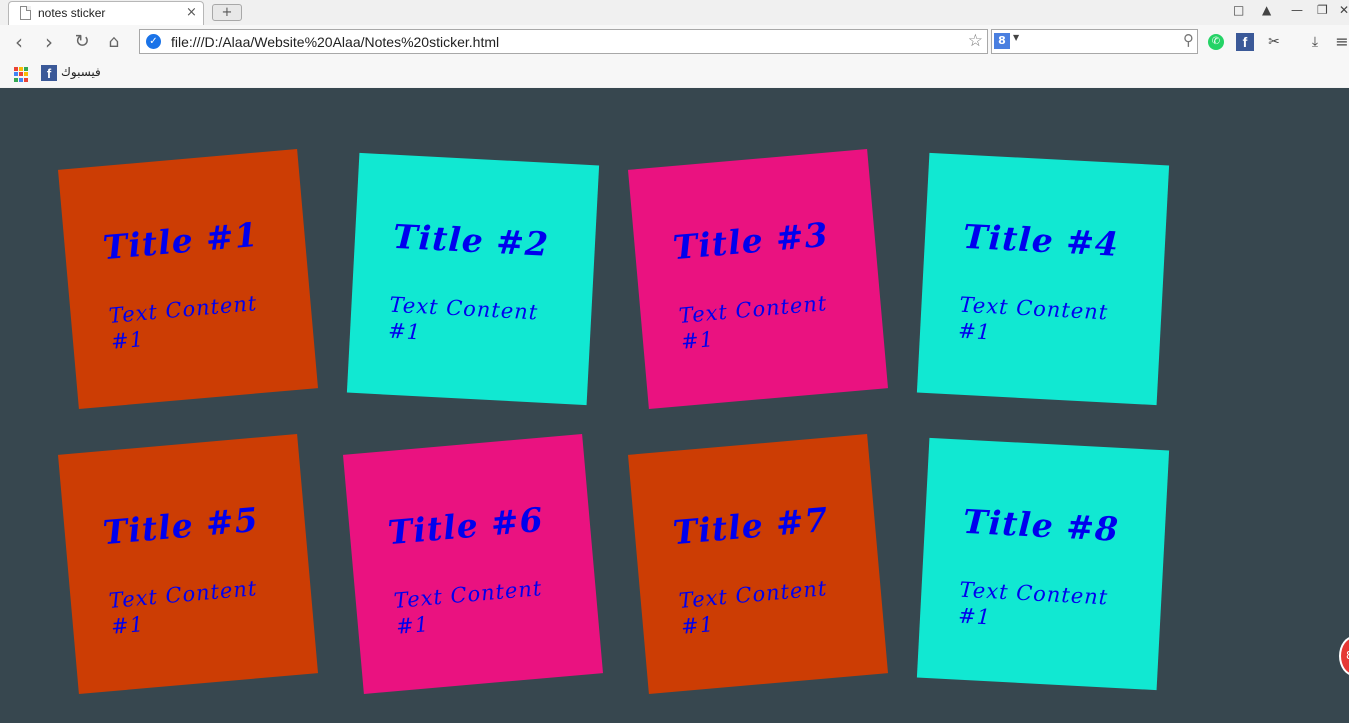 Image resolution: width=1349 pixels, height=723 pixels. What do you see at coordinates (82, 42) in the screenshot?
I see `reload-icon: ↻` at bounding box center [82, 42].